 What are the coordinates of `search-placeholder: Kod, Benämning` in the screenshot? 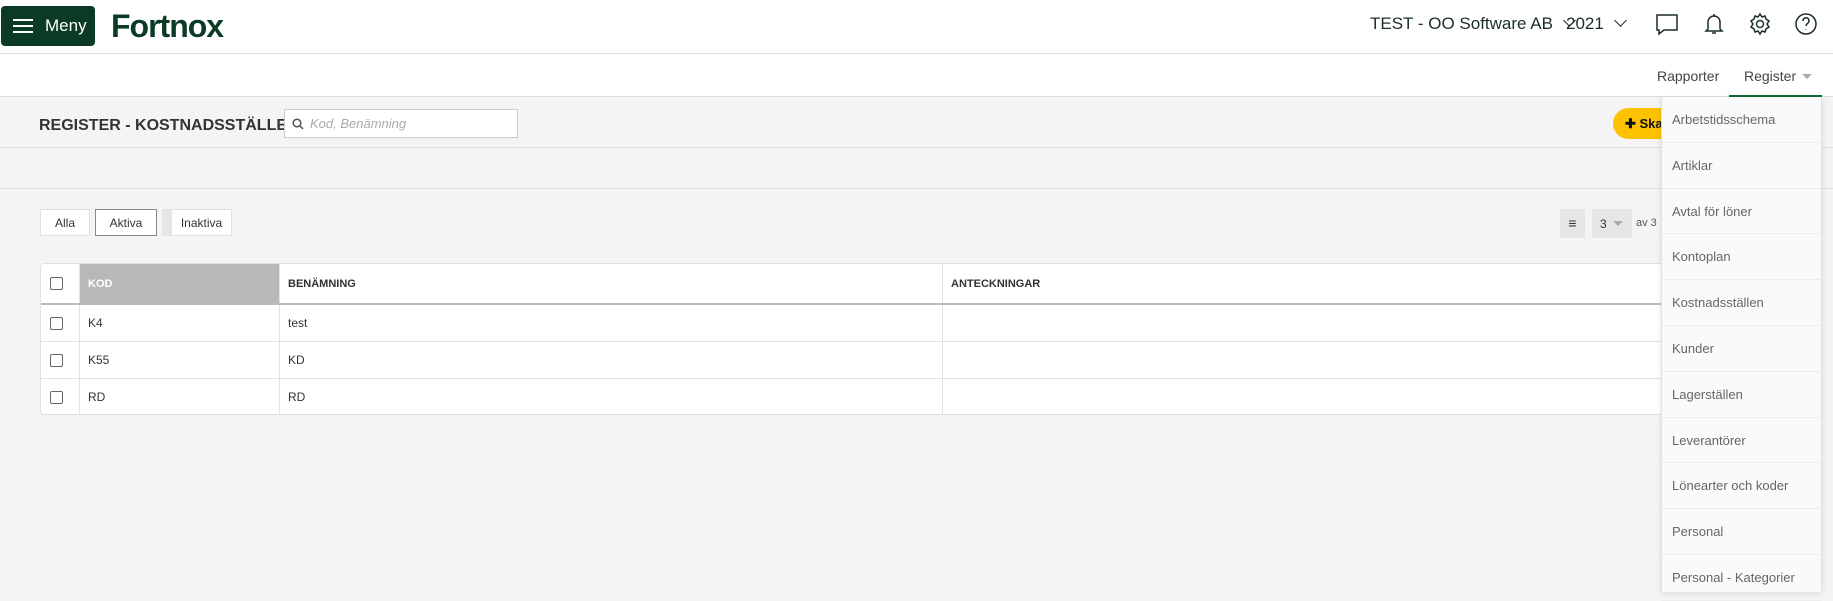 It's located at (358, 123).